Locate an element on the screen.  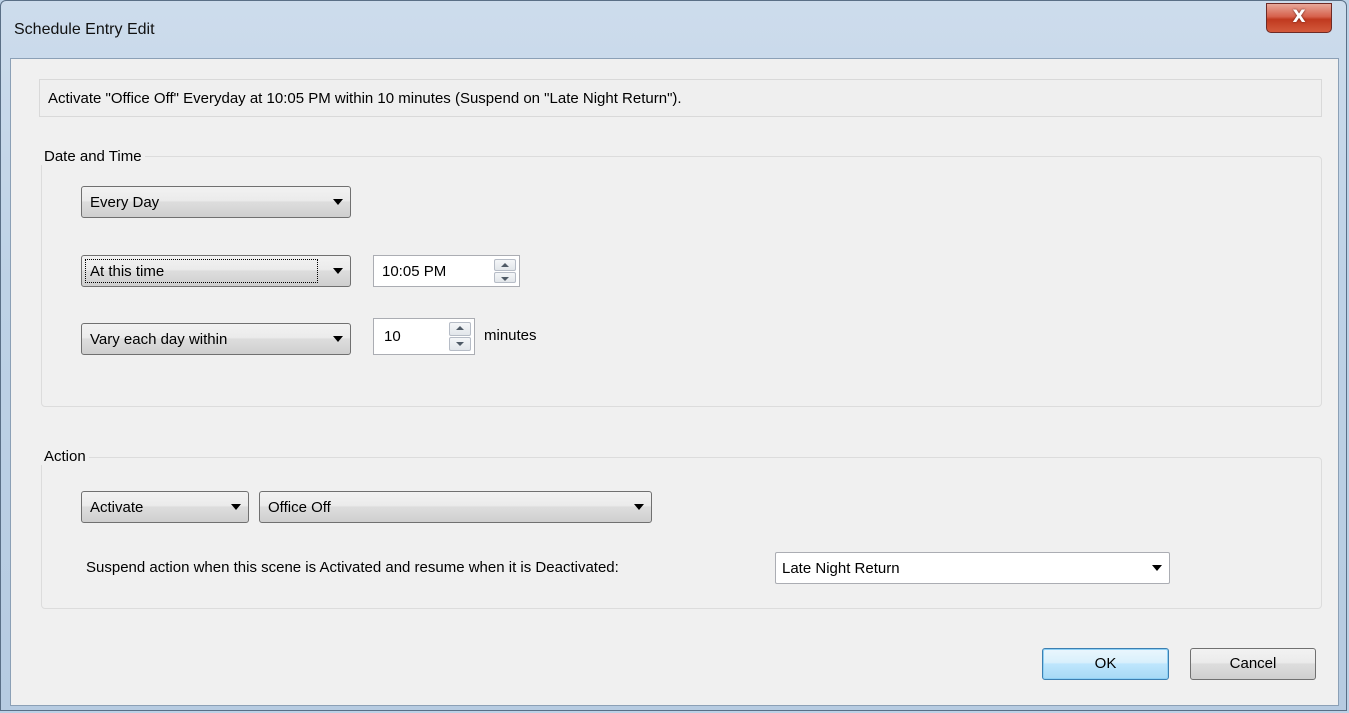
variation-minutes-stepper: 10 is located at coordinates (424, 336).